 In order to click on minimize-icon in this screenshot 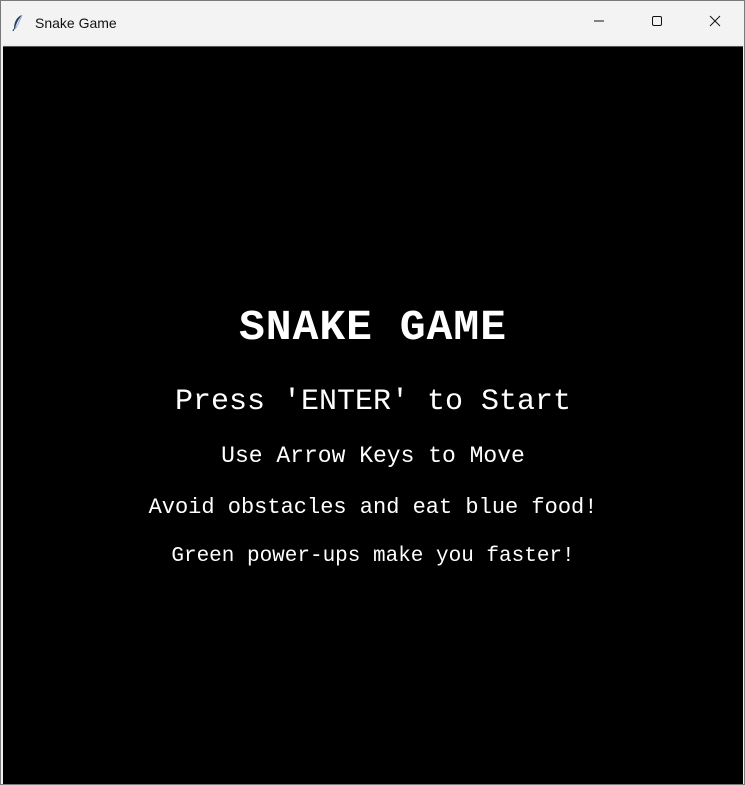, I will do `click(599, 23)`.